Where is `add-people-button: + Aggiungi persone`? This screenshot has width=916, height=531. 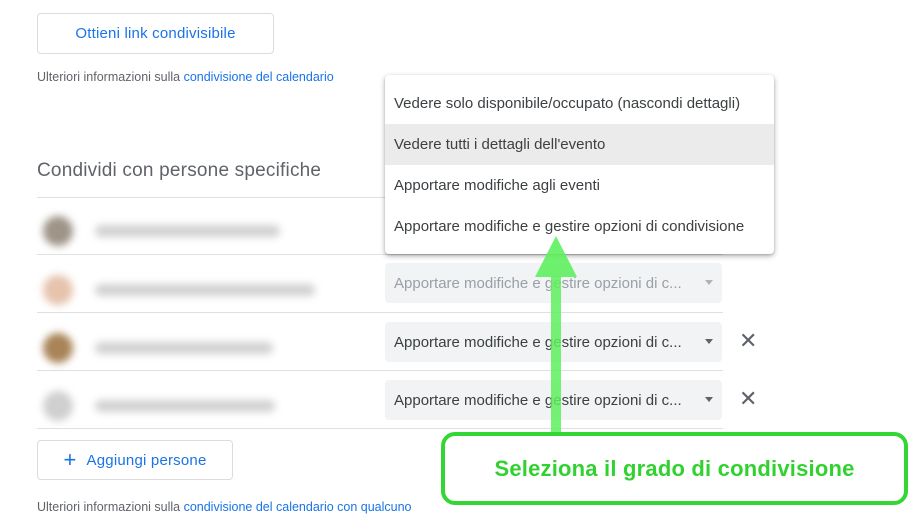 add-people-button: + Aggiungi persone is located at coordinates (135, 460).